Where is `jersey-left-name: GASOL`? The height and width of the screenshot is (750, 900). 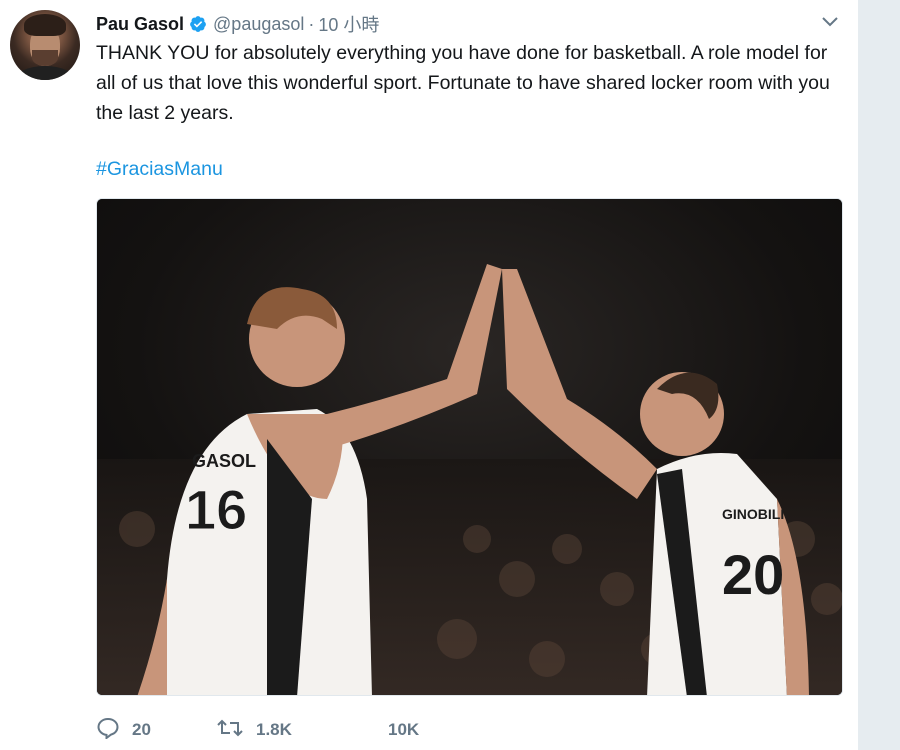
jersey-left-name: GASOL is located at coordinates (224, 461).